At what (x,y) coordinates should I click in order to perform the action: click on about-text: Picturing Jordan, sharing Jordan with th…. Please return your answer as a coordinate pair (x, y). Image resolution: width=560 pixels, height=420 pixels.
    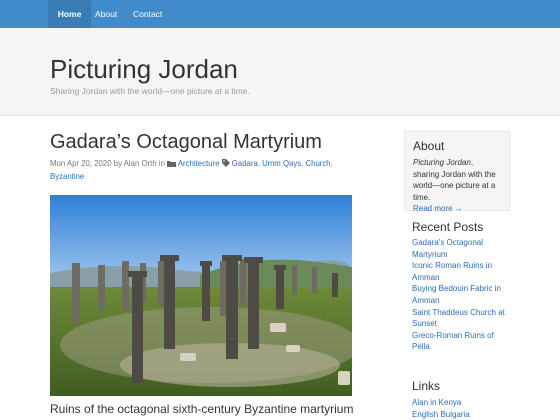
    Looking at the image, I should click on (457, 180).